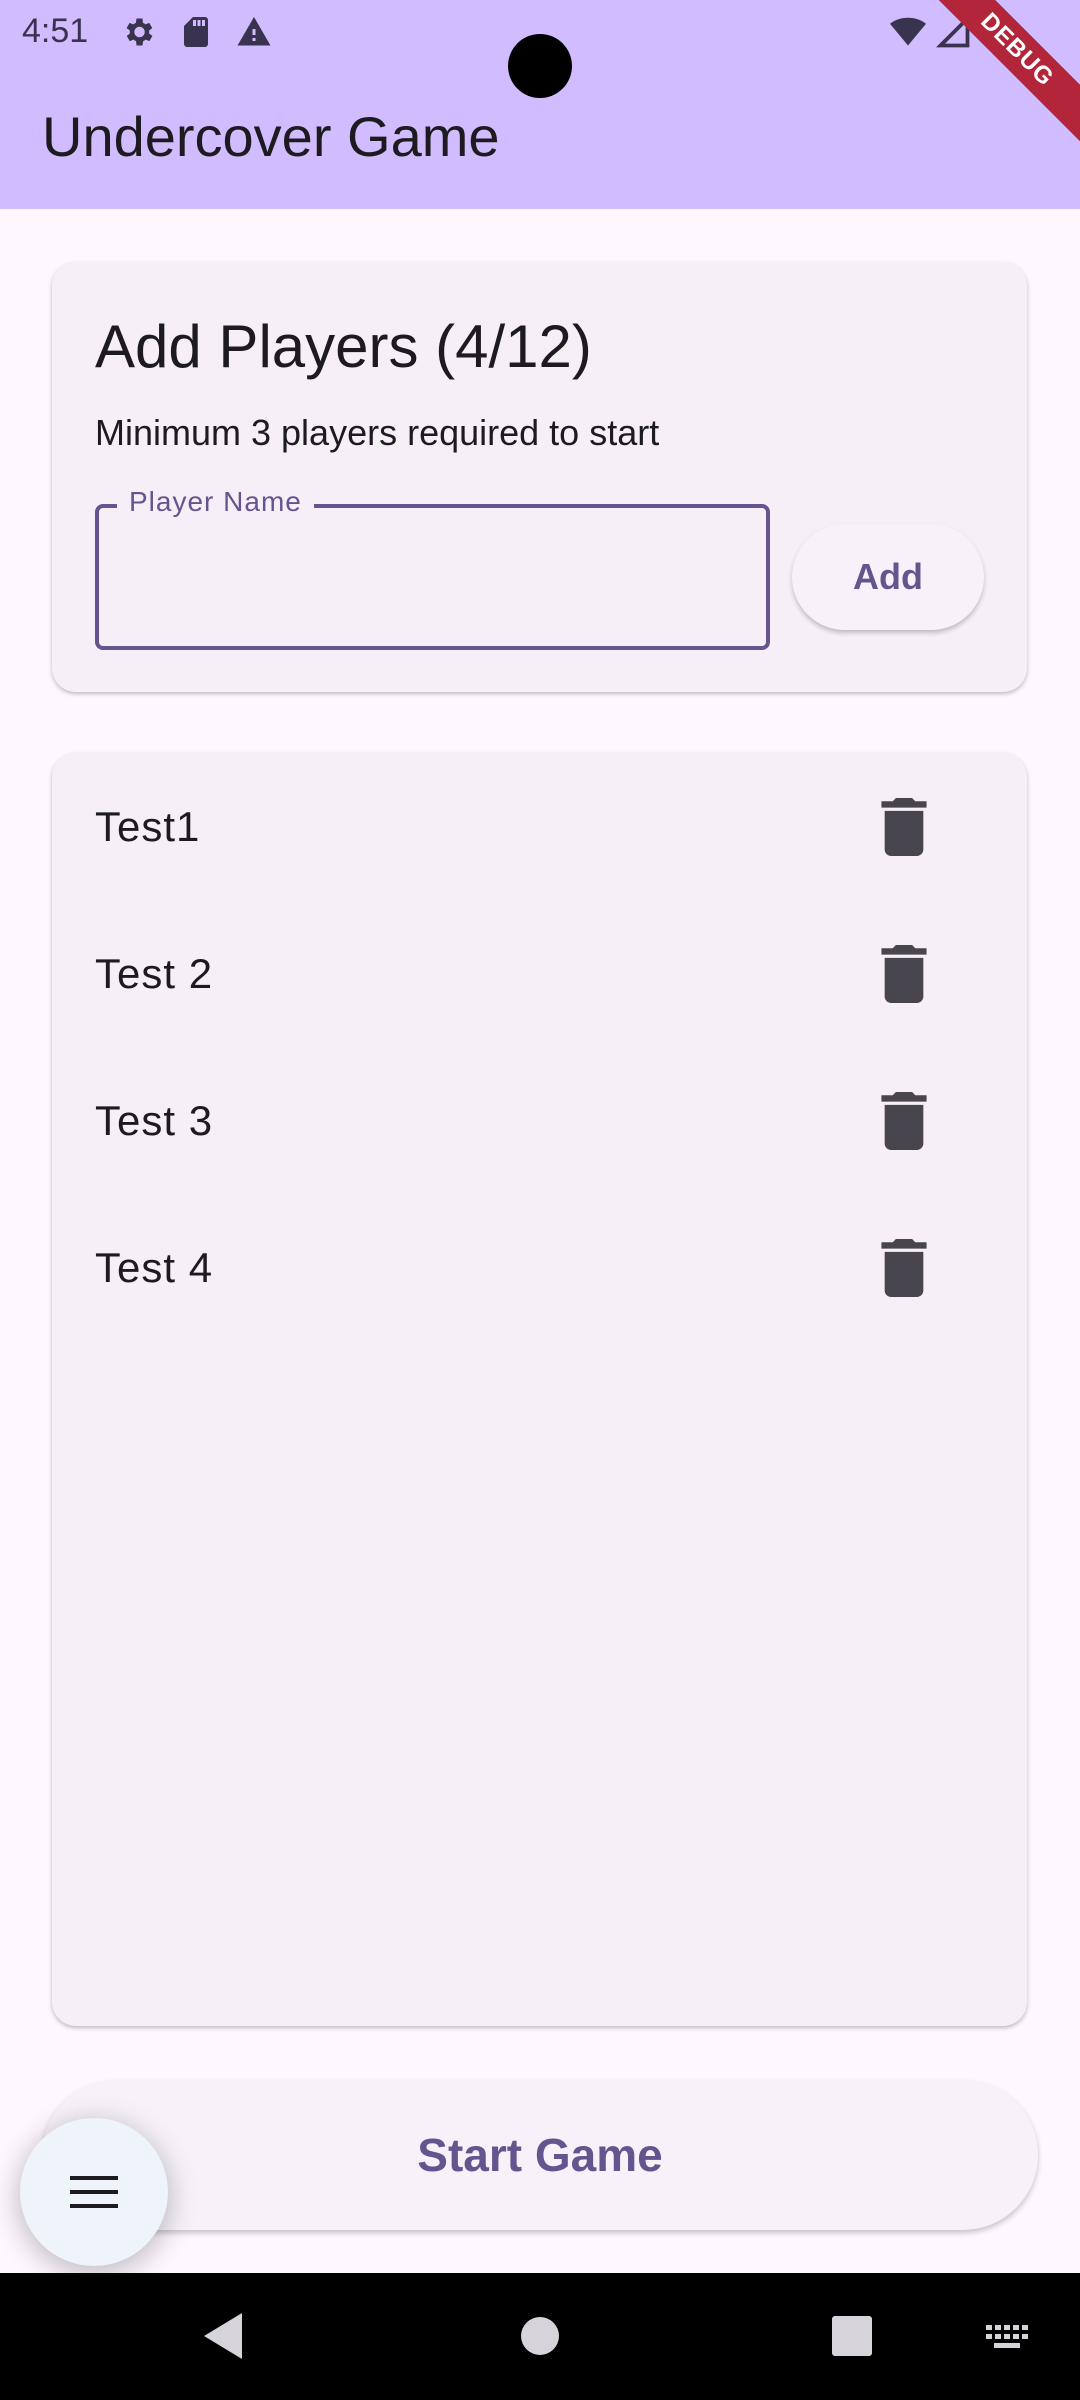 The height and width of the screenshot is (2400, 1080). I want to click on menu-icon, so click(94, 2192).